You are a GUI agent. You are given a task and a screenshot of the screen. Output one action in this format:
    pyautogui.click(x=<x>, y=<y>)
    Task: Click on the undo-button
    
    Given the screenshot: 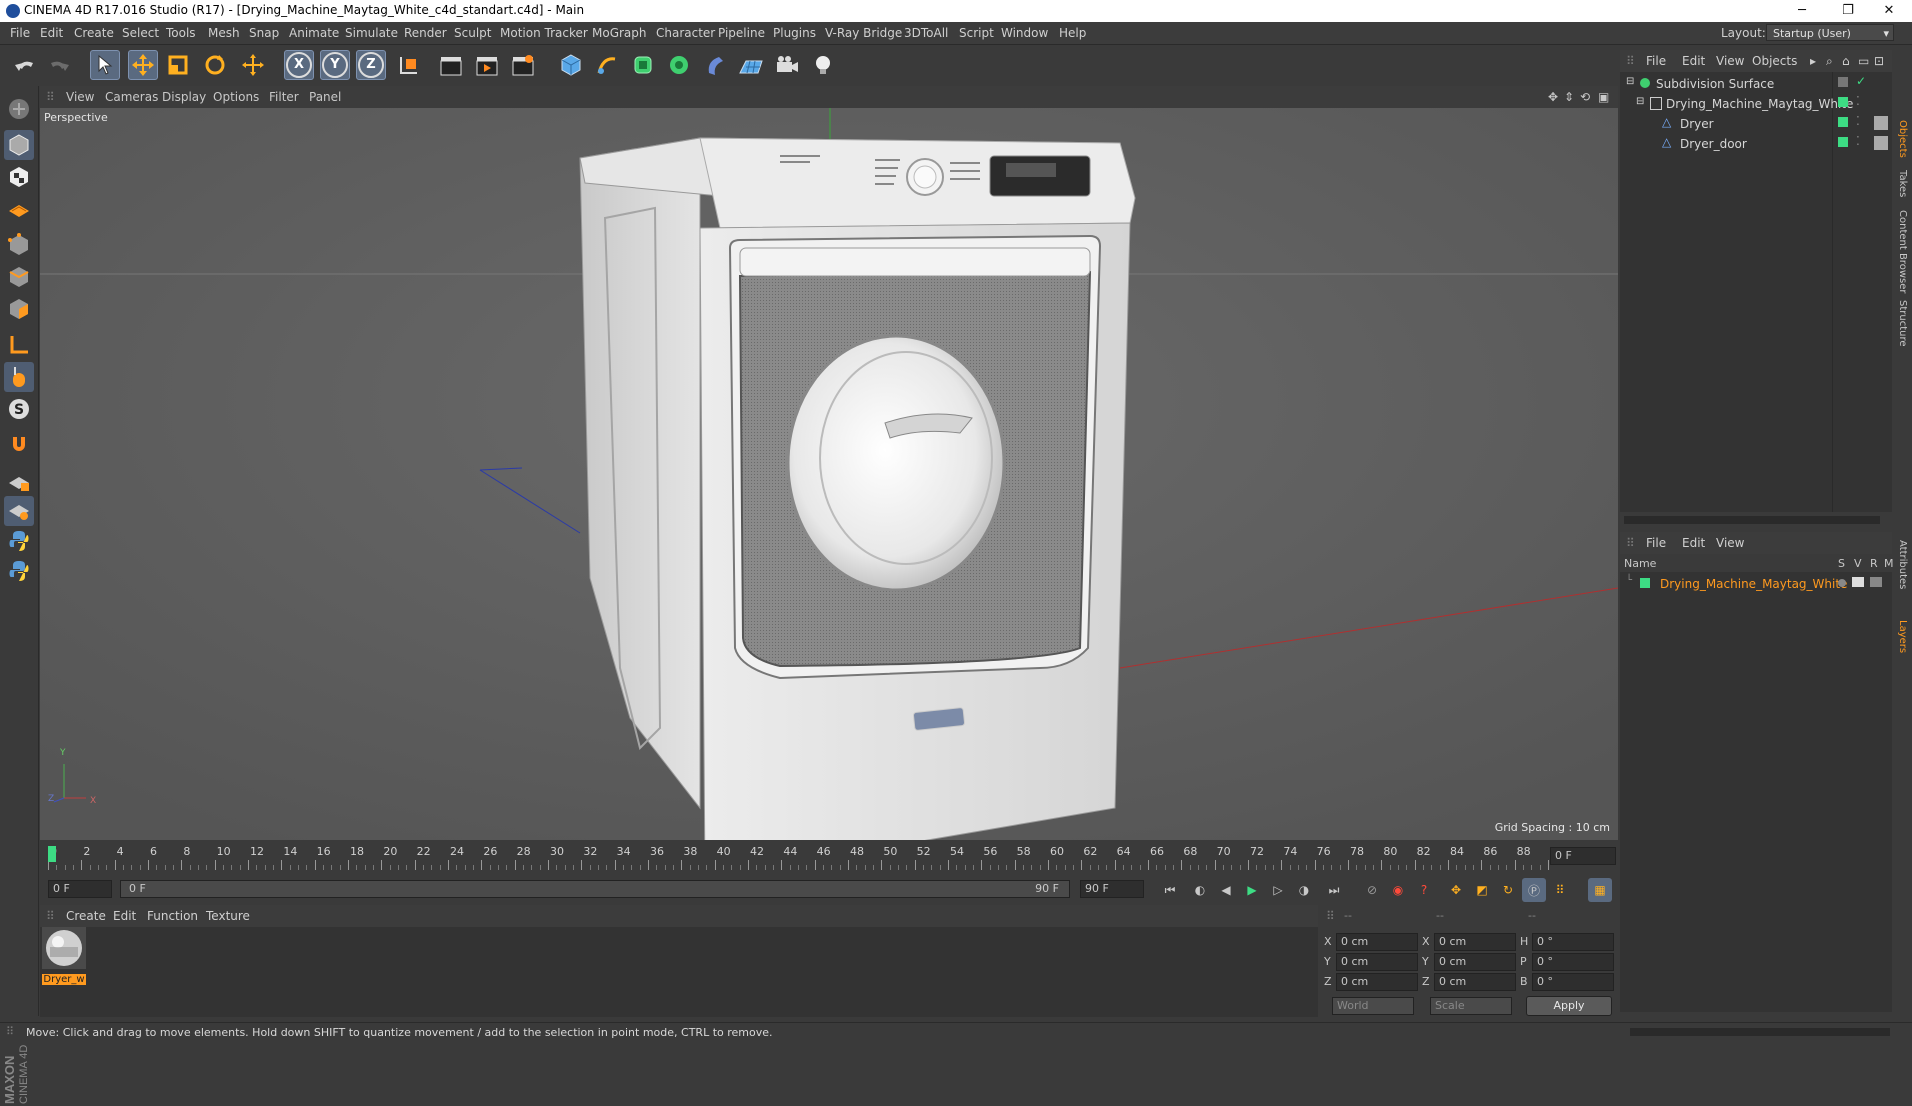 What is the action you would take?
    pyautogui.click(x=25, y=65)
    